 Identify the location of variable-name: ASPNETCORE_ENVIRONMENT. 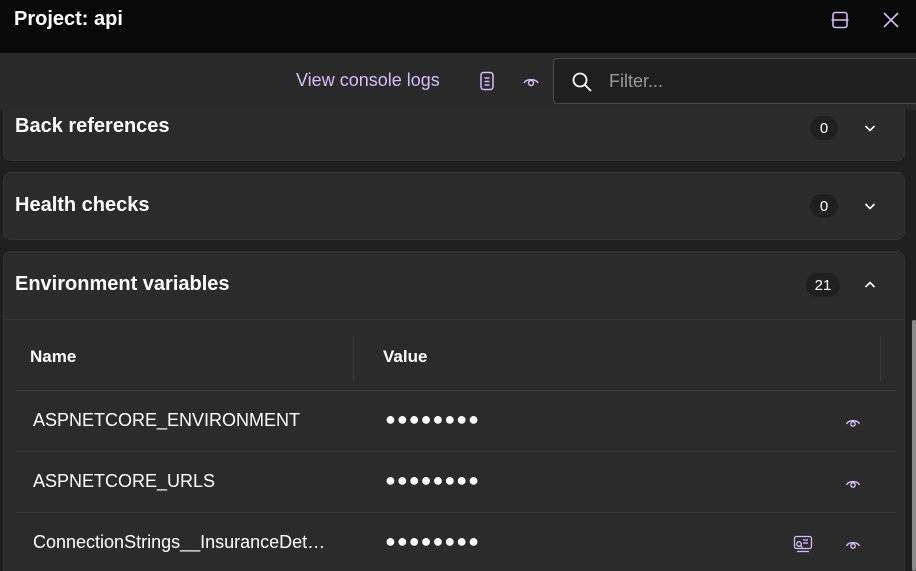
(167, 420).